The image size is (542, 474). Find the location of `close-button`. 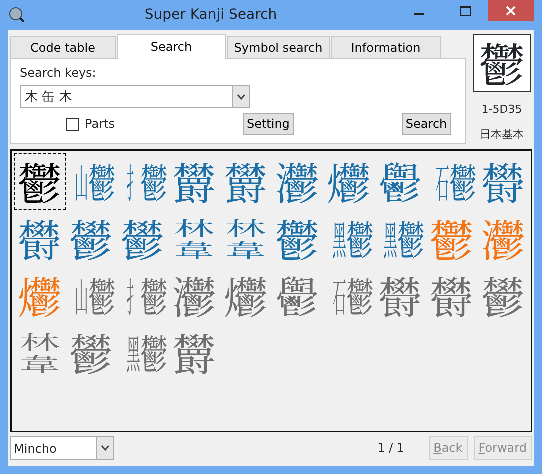

close-button is located at coordinates (511, 10).